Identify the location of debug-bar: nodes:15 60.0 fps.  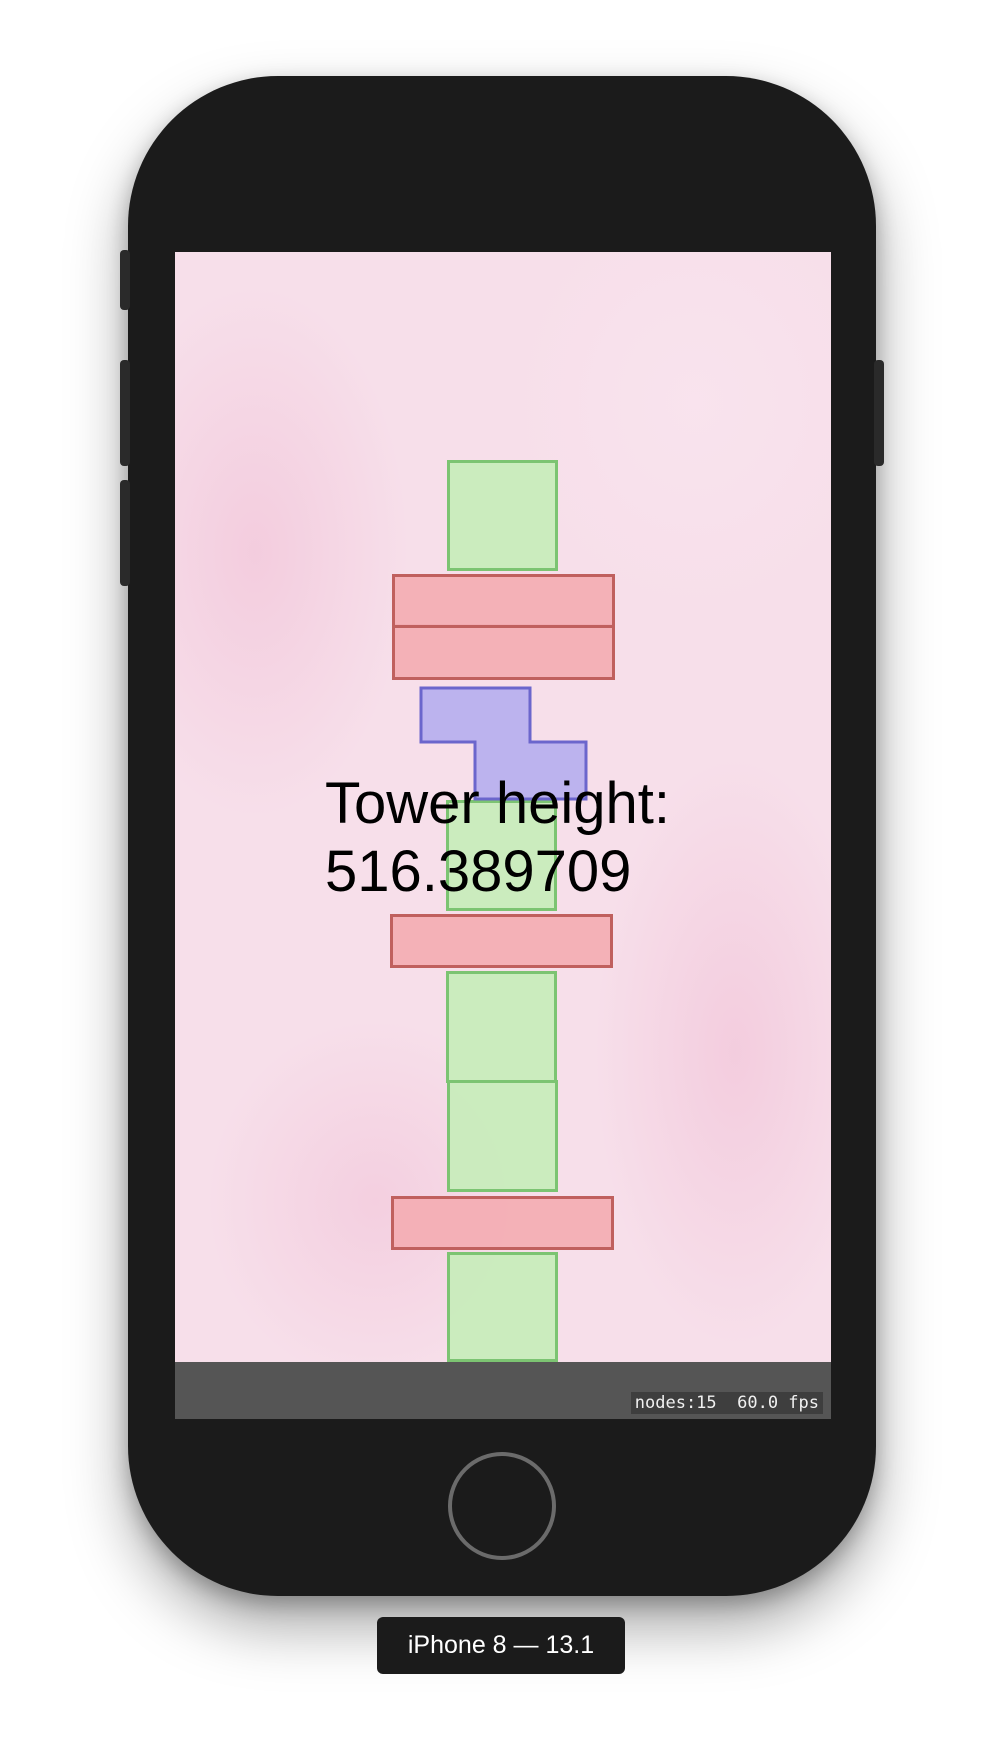
(503, 1390).